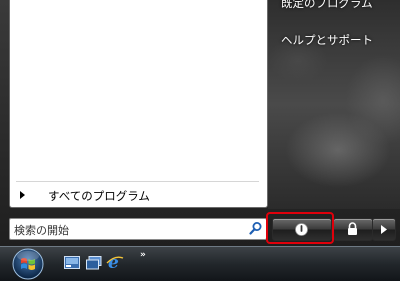 The height and width of the screenshot is (281, 400). I want to click on shutdown-options-button, so click(384, 229).